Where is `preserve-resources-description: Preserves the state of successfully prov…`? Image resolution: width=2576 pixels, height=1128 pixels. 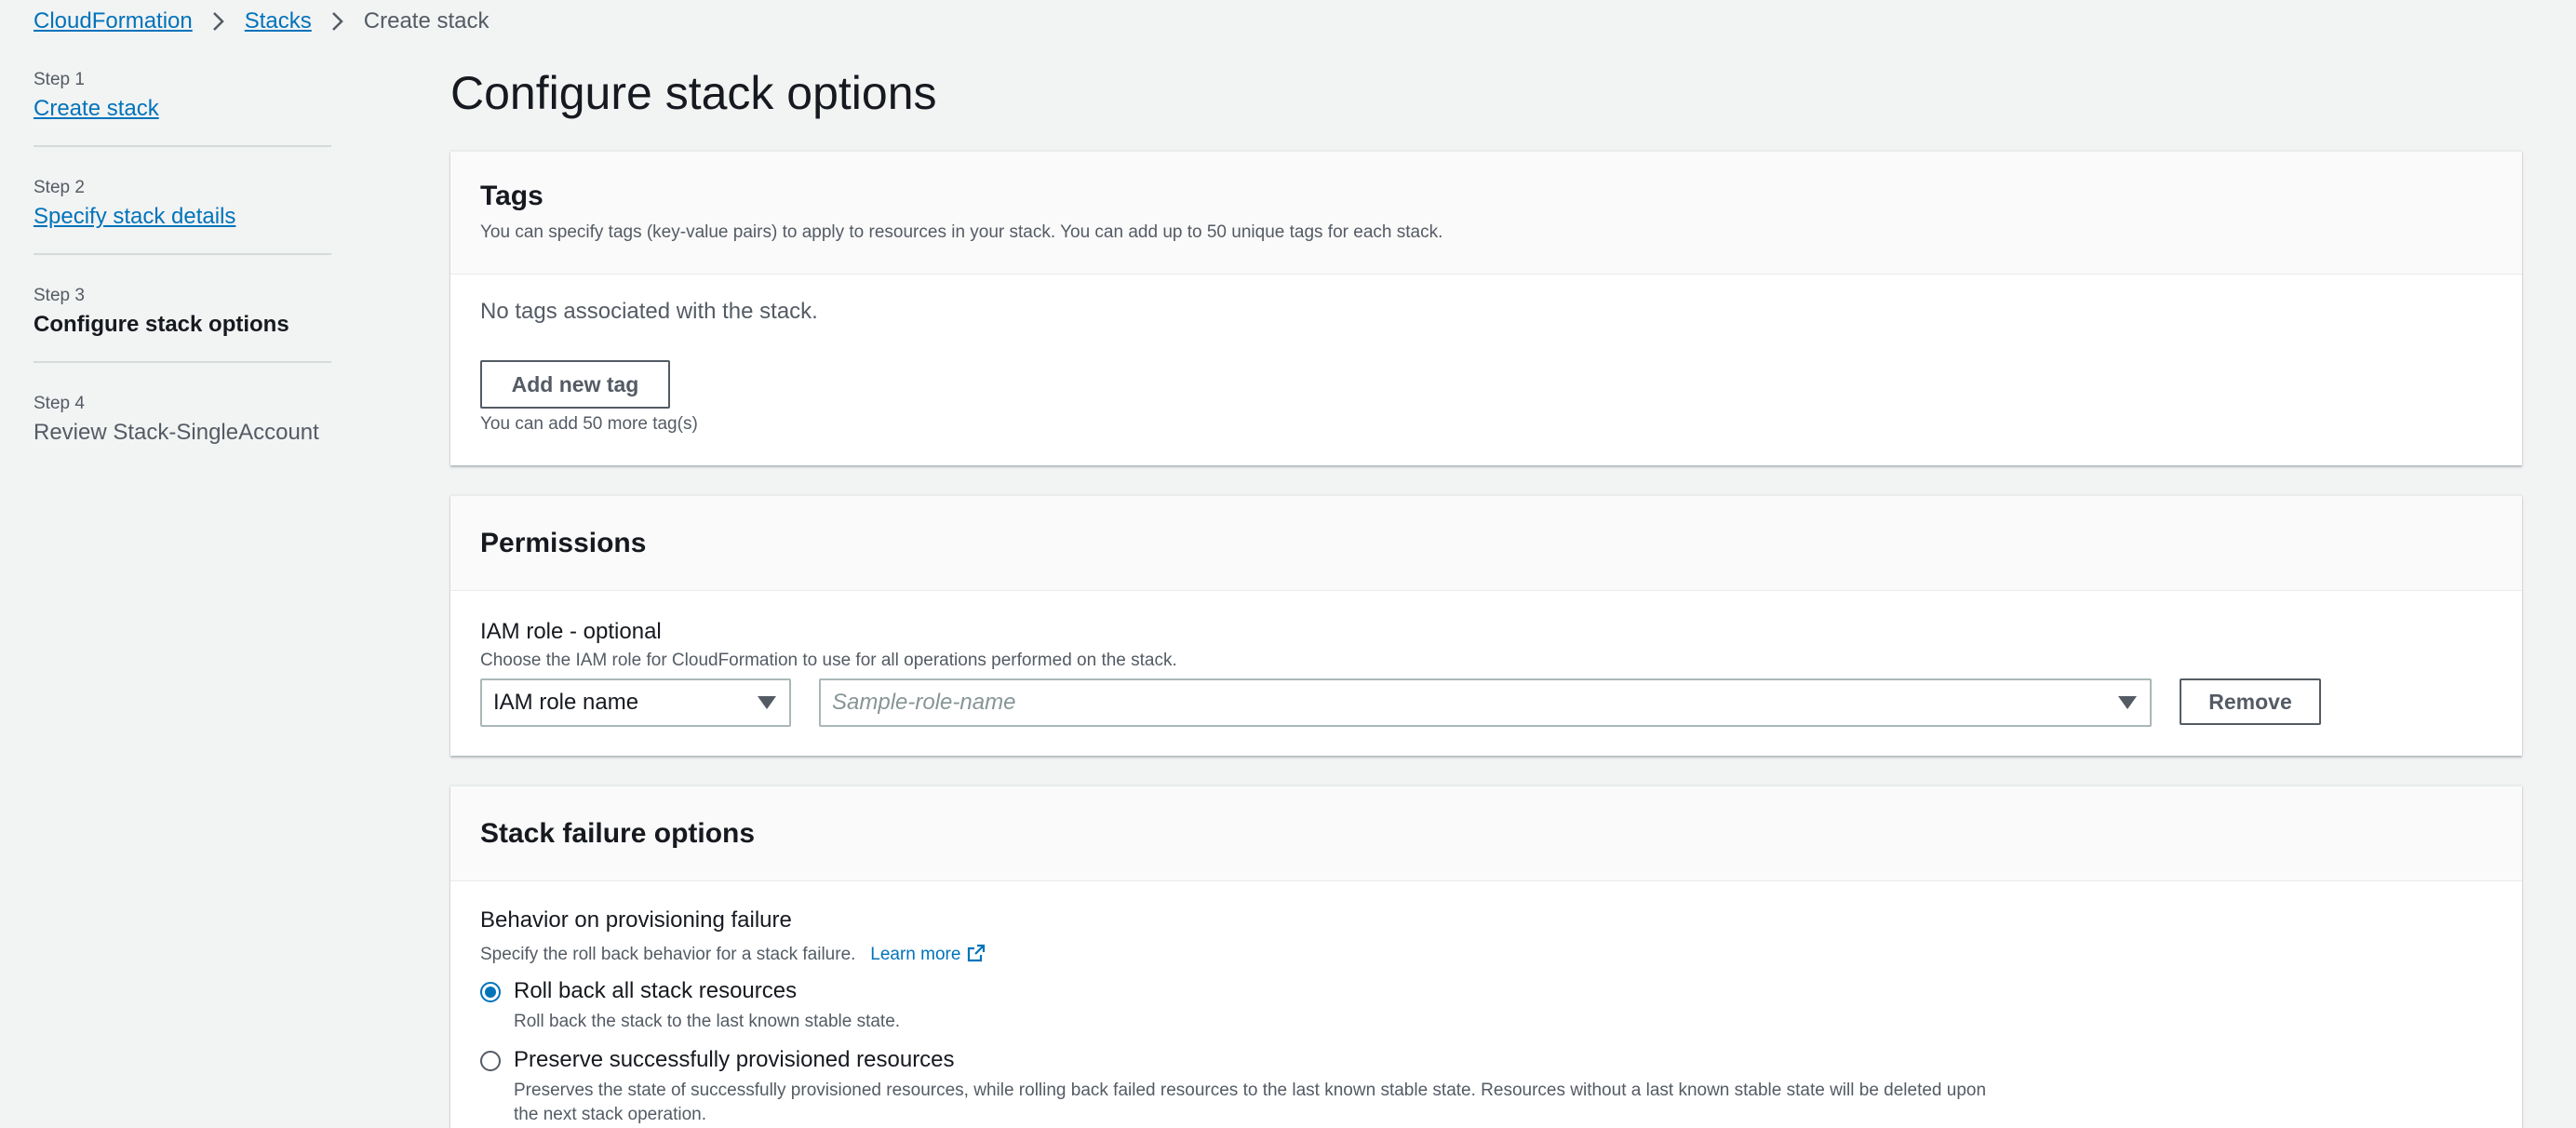
preserve-resources-description: Preserves the state of successfully prov… is located at coordinates (1250, 1103).